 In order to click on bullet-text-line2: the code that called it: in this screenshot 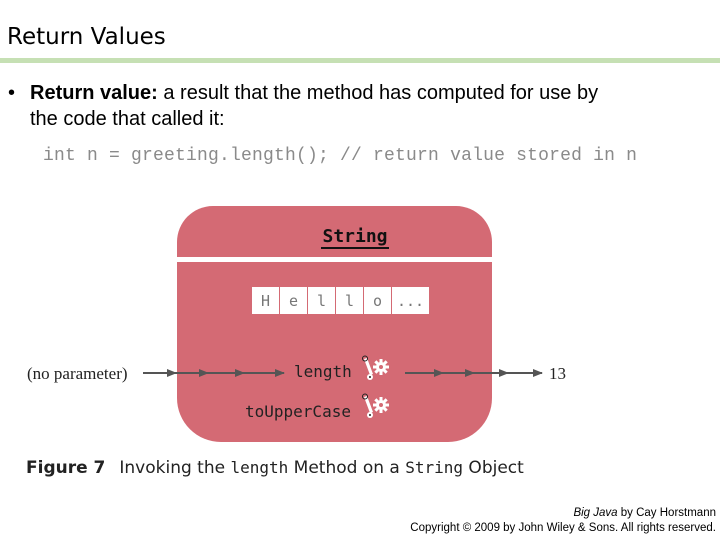, I will do `click(127, 119)`.